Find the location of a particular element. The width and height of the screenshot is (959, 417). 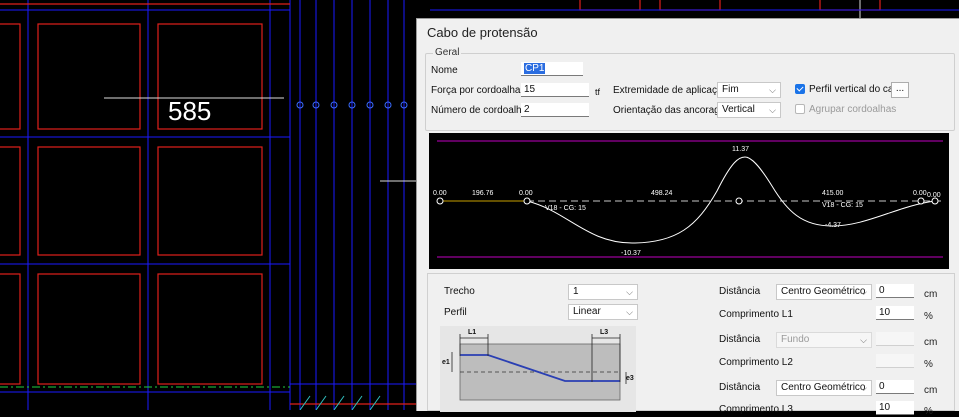

profile-label: 498.24 is located at coordinates (662, 193).